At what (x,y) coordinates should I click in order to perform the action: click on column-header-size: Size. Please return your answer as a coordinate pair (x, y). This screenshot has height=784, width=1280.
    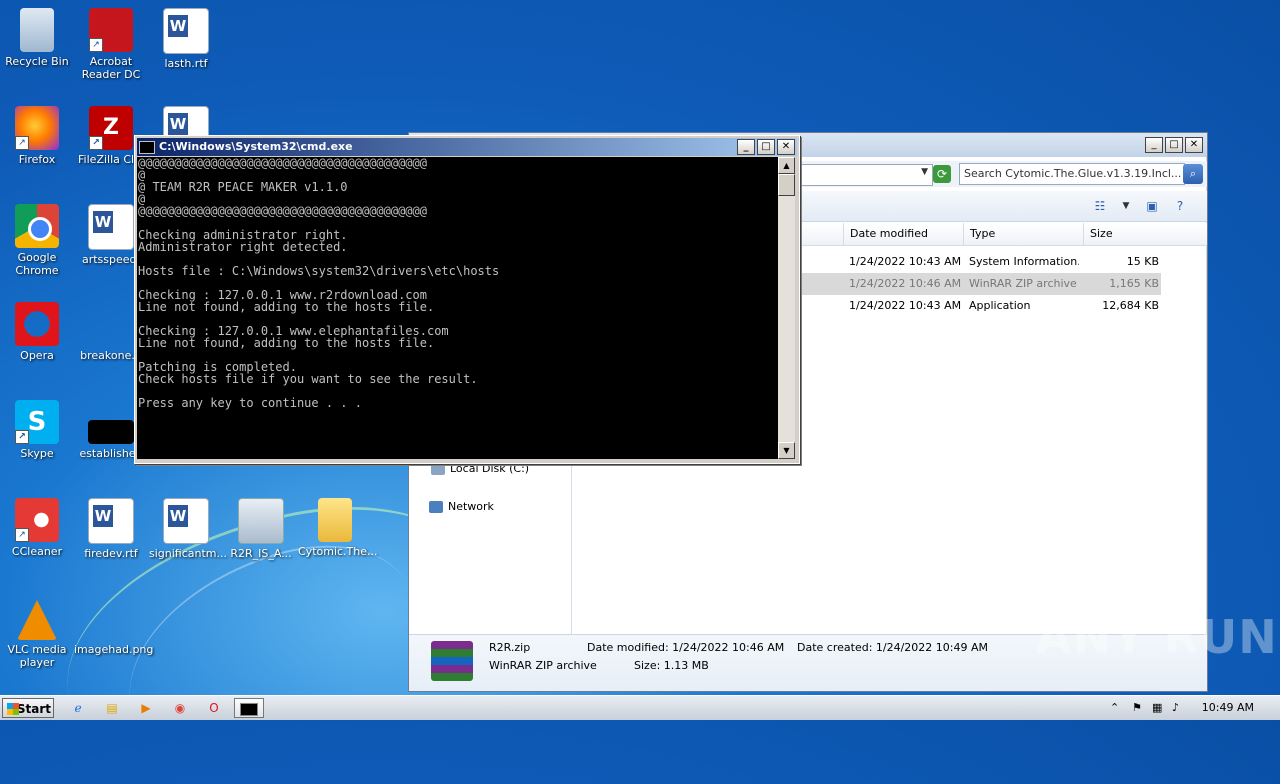
    Looking at the image, I should click on (1123, 234).